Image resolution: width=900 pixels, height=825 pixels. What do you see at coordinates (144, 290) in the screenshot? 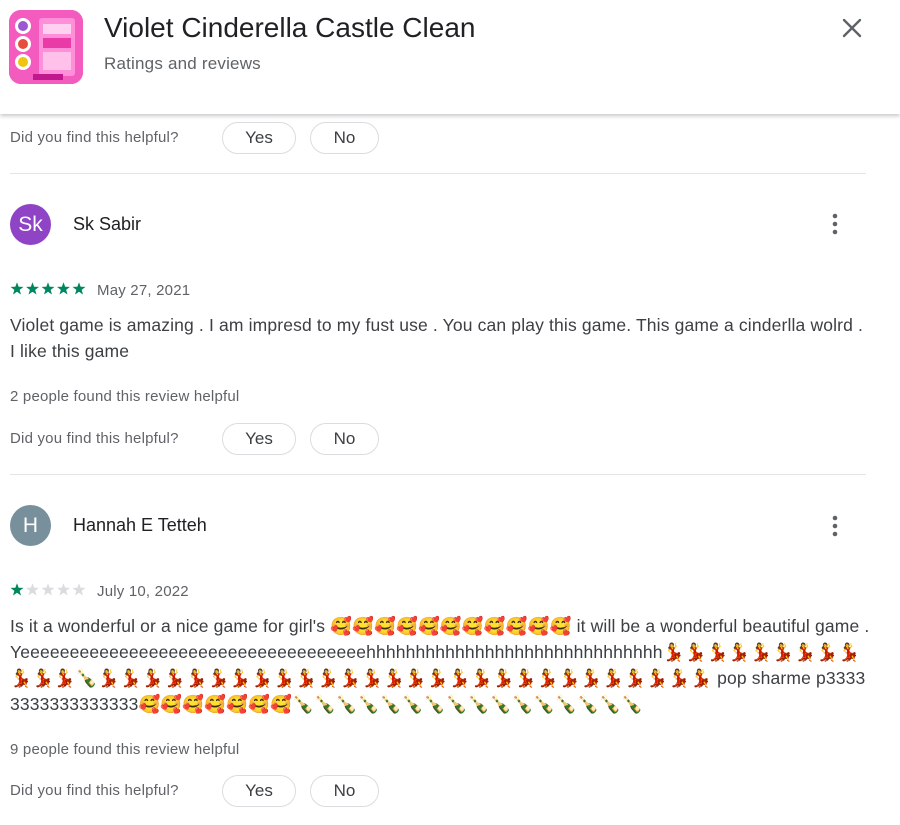
I see `review-date: May 27, 2021` at bounding box center [144, 290].